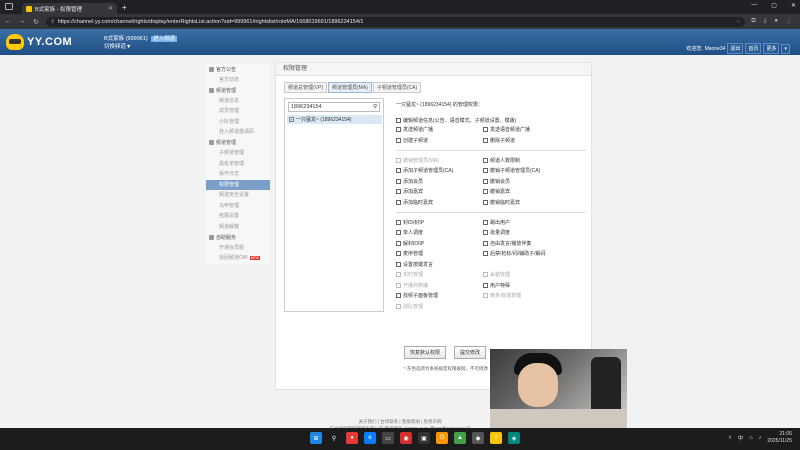 The image size is (800, 450). What do you see at coordinates (439, 129) in the screenshot?
I see `perm-checkbox: 发送频道广播` at bounding box center [439, 129].